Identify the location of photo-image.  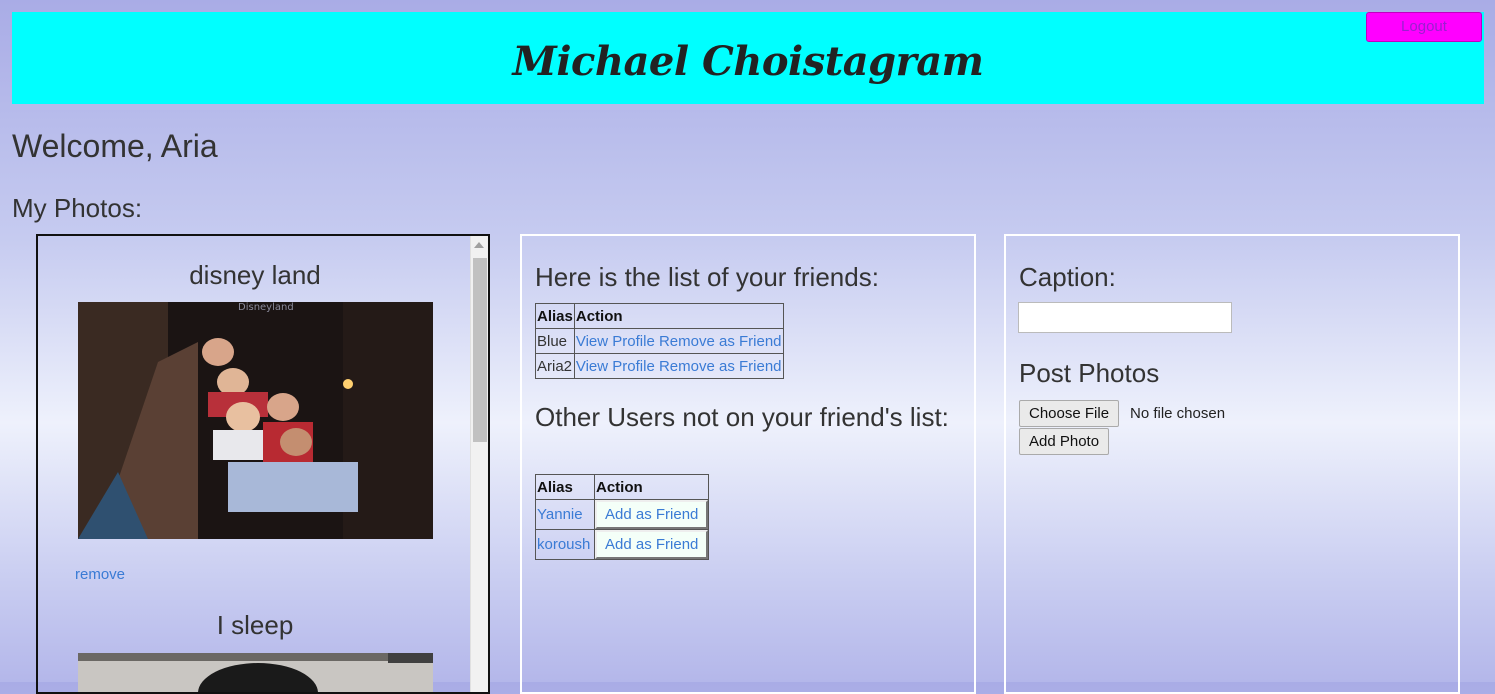
(255, 672).